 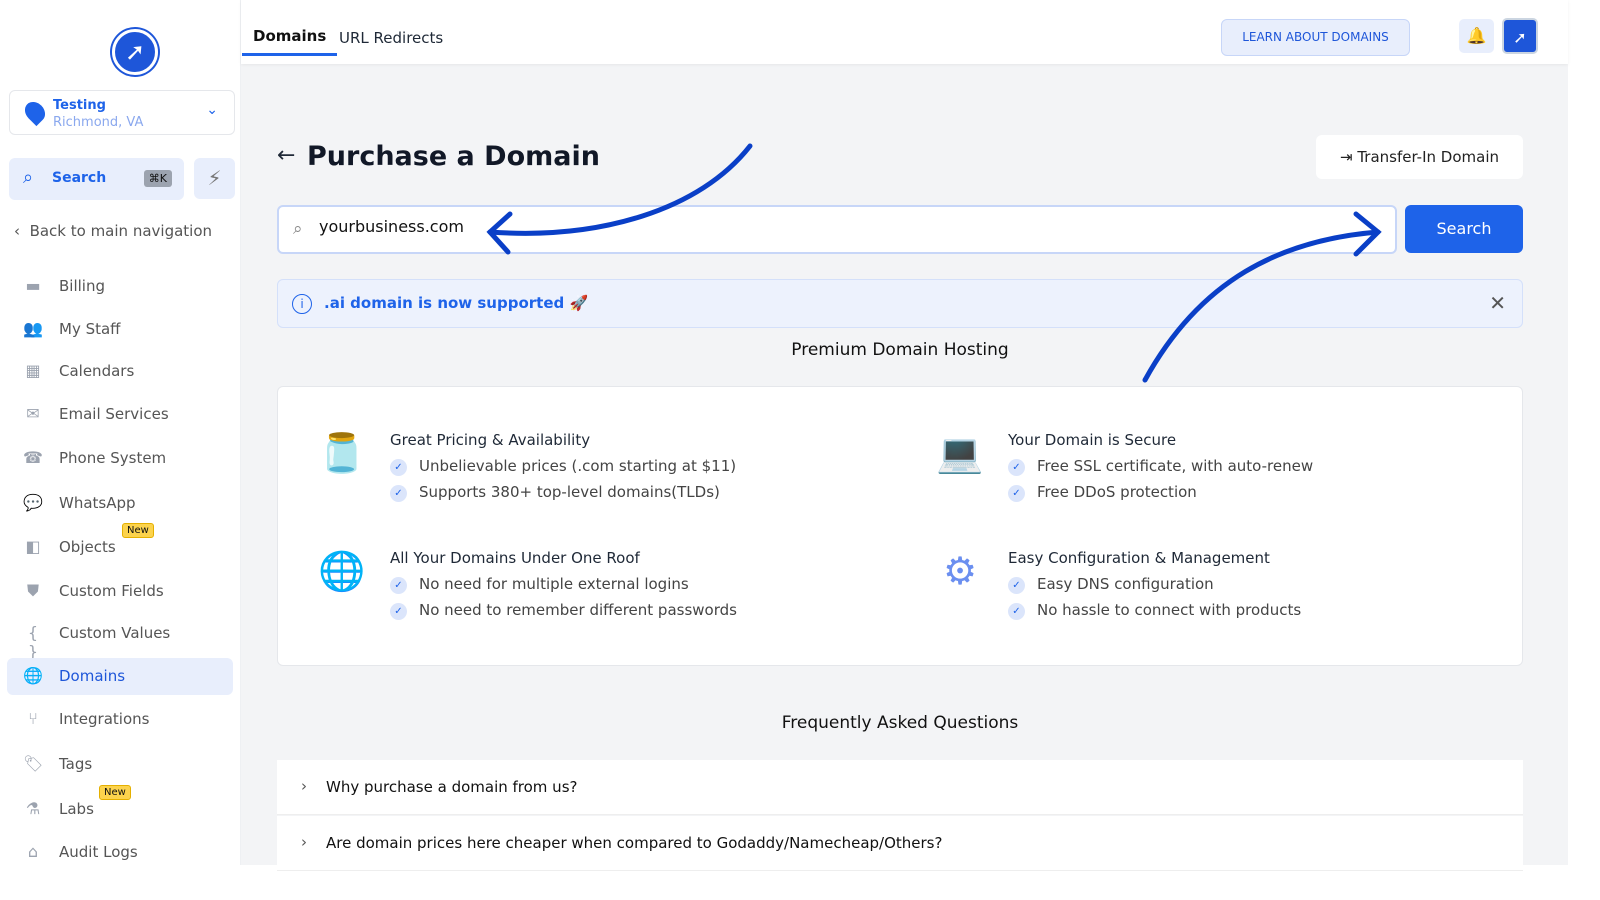 I want to click on back-to-main-nav: ‹ Back to main navigation, so click(x=113, y=231).